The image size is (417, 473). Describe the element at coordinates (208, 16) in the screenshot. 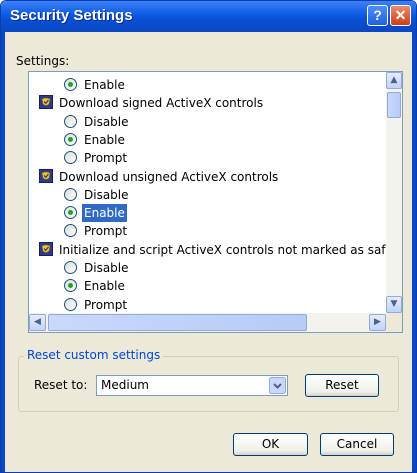

I see `title-bar: Security Settings ? ✕` at that location.